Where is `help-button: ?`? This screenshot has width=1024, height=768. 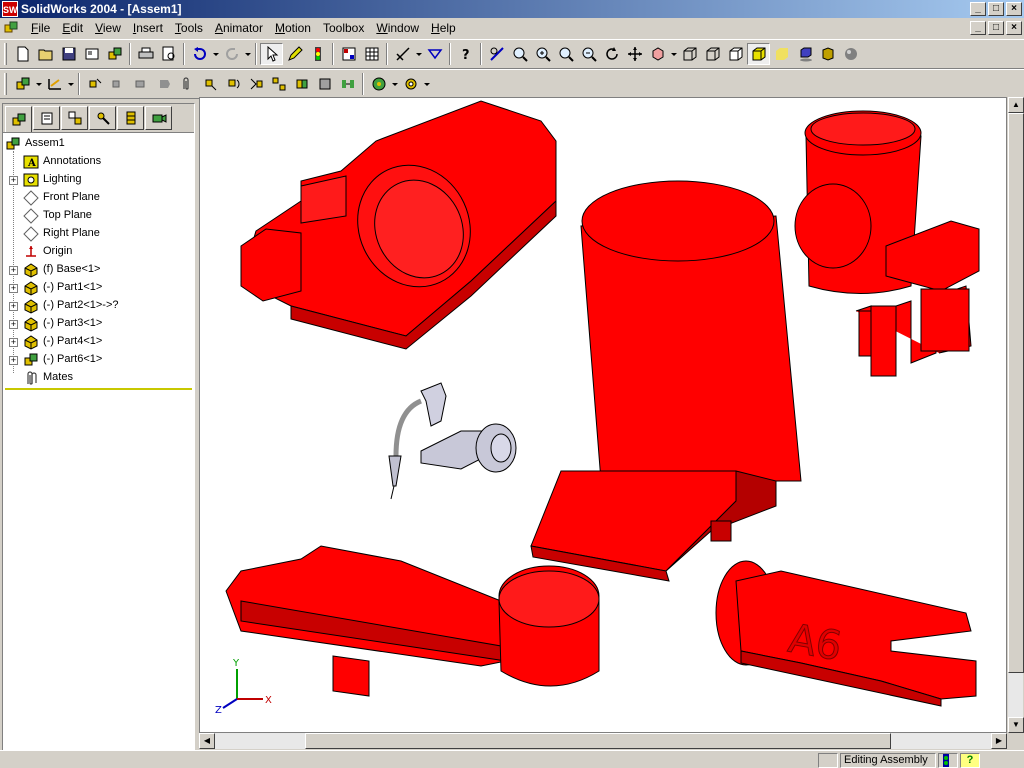
help-button: ? is located at coordinates (465, 54).